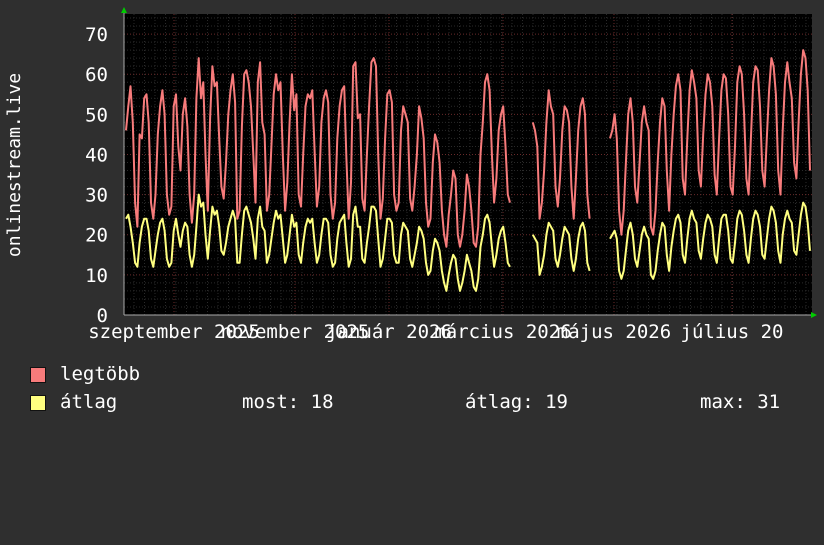 The image size is (824, 545). I want to click on y-tick-label: 20, so click(96, 236).